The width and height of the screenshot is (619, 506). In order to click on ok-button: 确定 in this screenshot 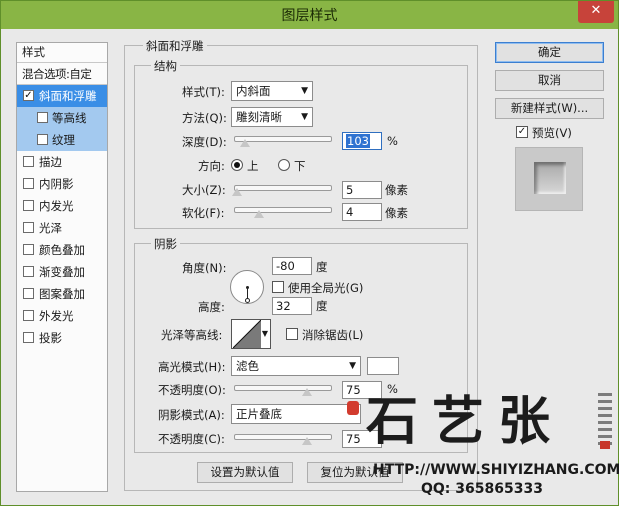, I will do `click(549, 52)`.